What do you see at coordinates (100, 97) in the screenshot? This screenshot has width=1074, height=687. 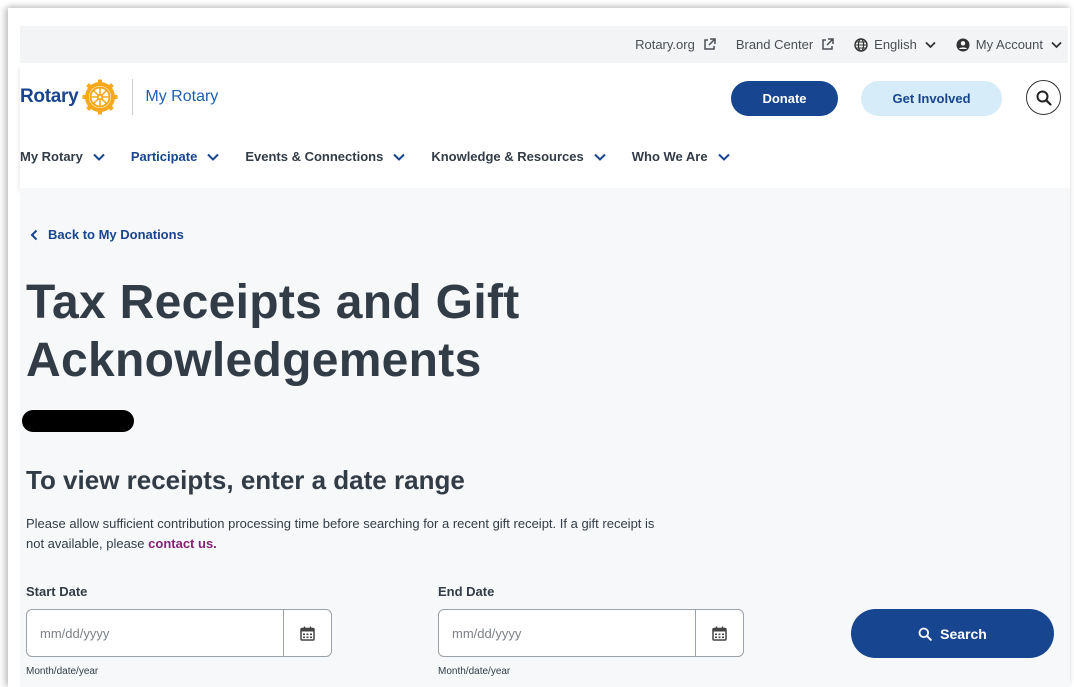 I see `rotary-wheel-icon` at bounding box center [100, 97].